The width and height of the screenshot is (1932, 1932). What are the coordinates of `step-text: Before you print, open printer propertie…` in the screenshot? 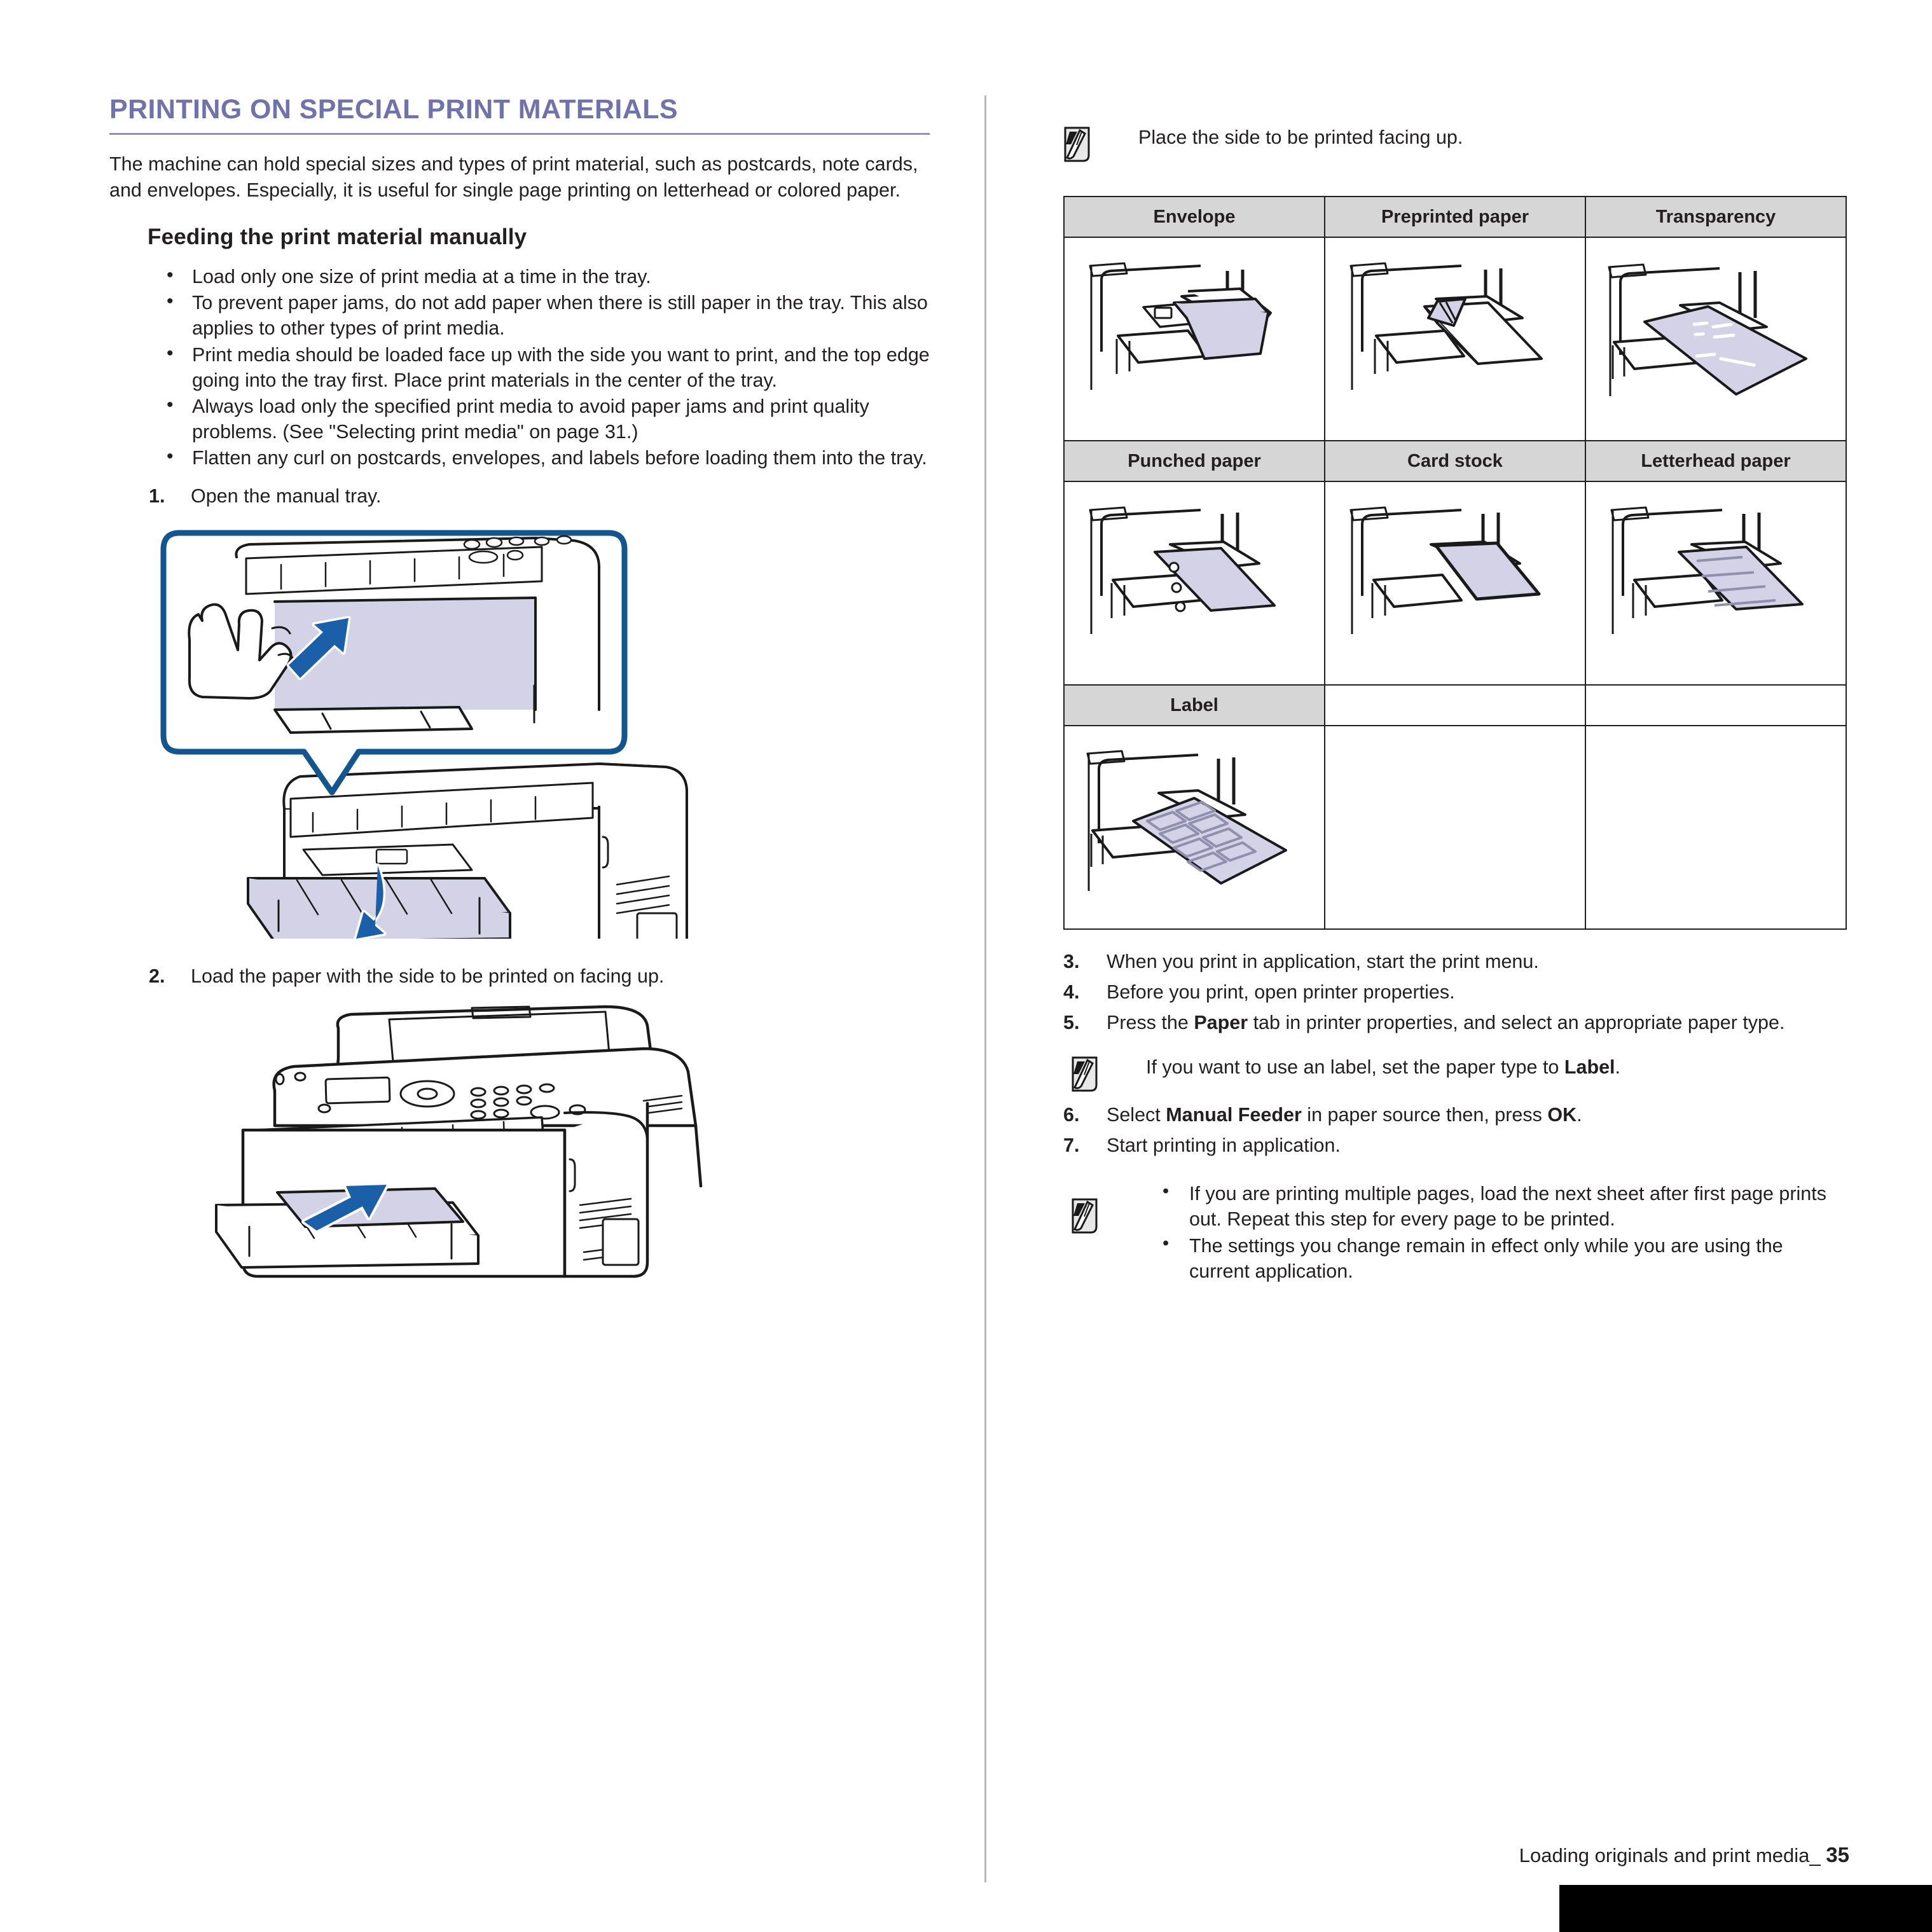 It's located at (1281, 992).